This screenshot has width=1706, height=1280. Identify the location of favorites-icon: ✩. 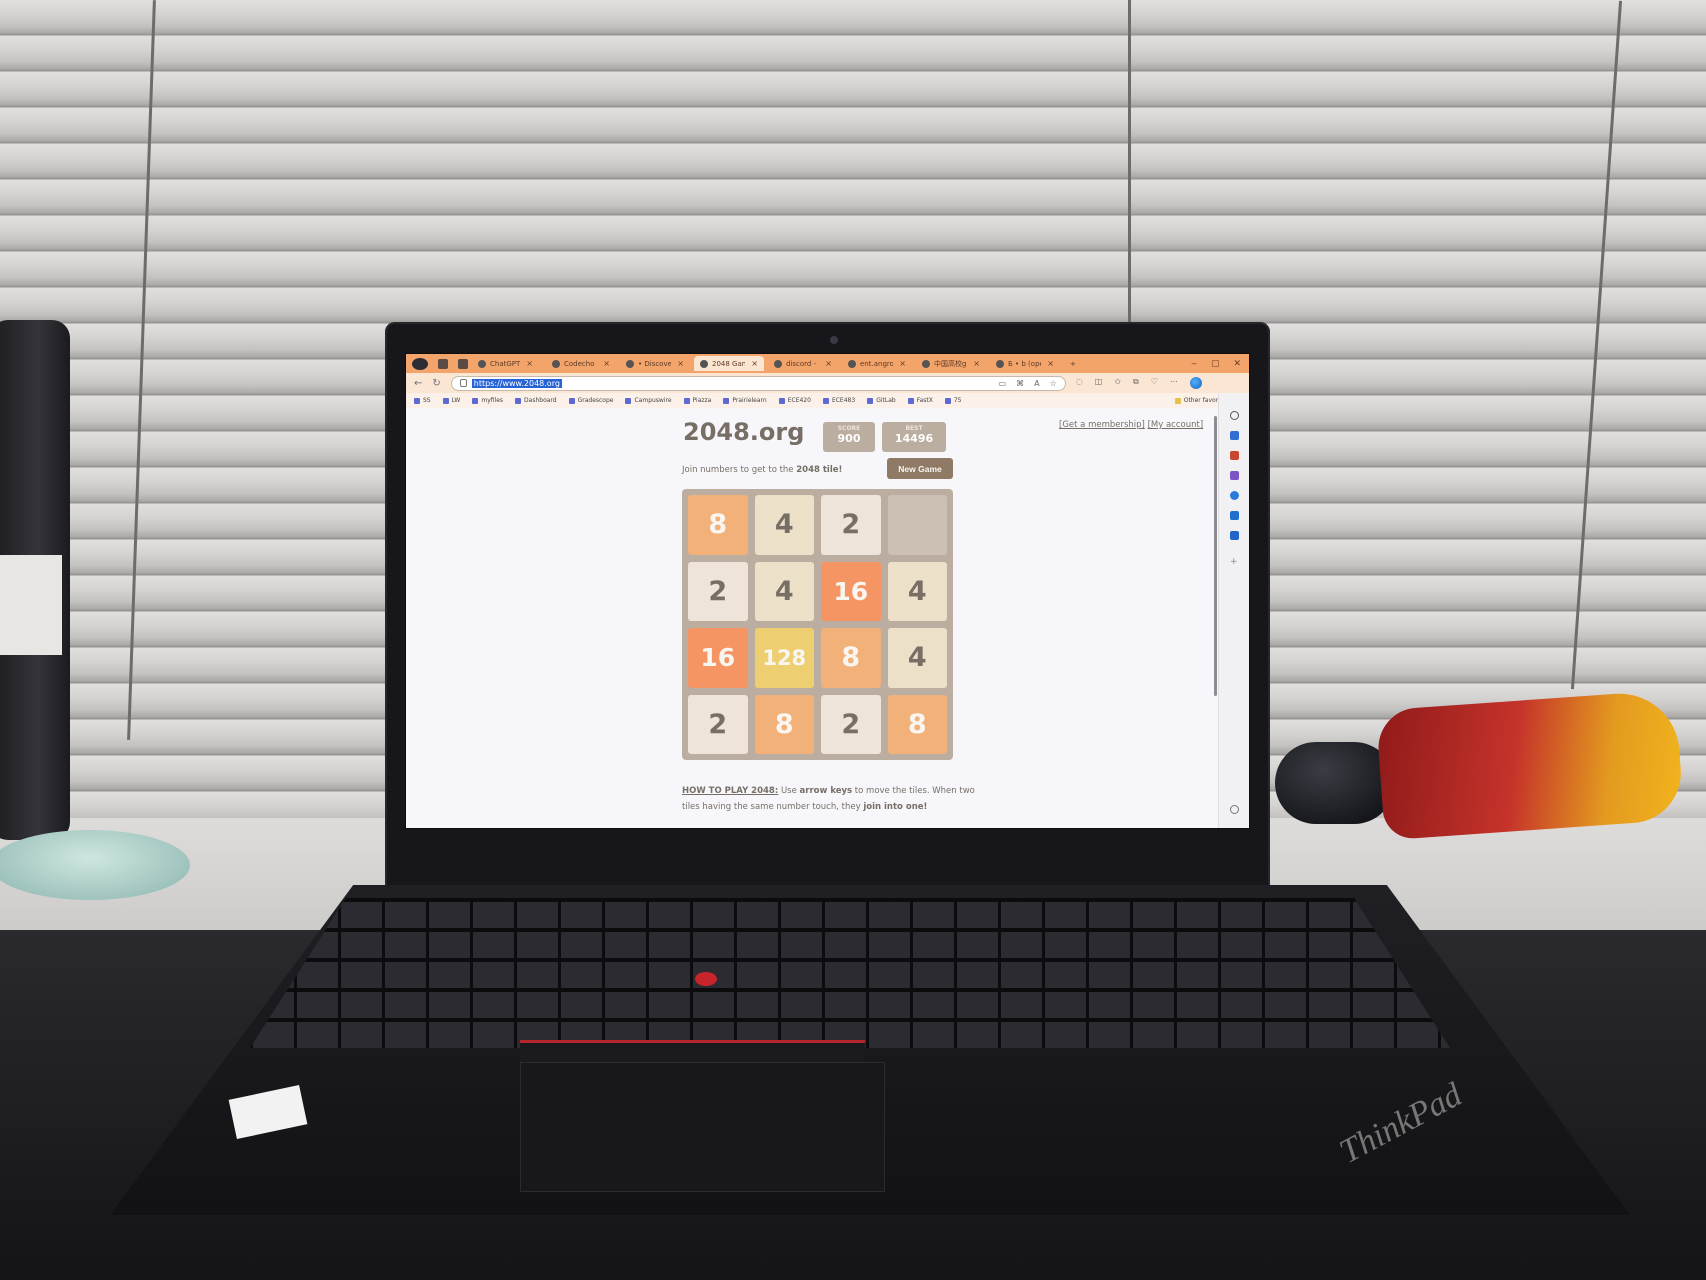
(1117, 383).